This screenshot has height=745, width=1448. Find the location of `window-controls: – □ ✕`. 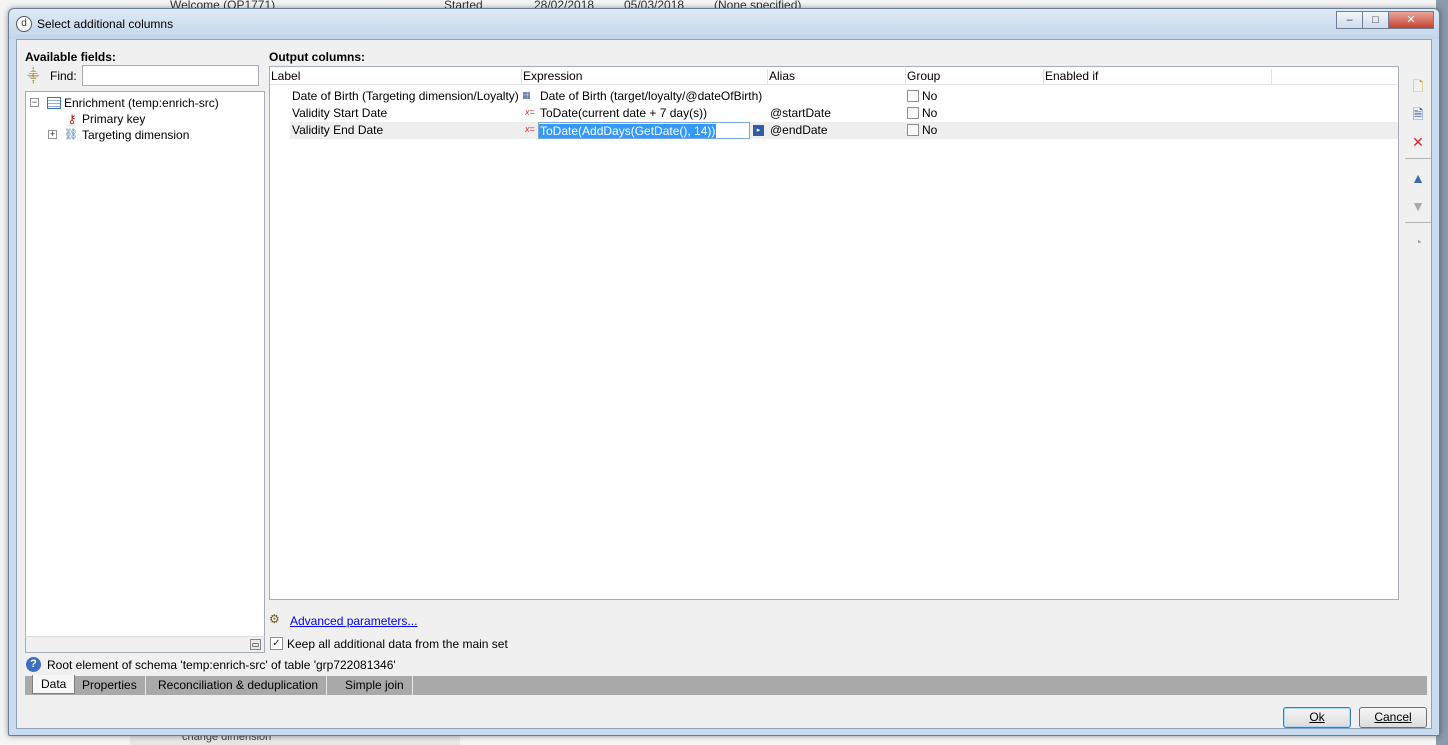

window-controls: – □ ✕ is located at coordinates (1385, 20).